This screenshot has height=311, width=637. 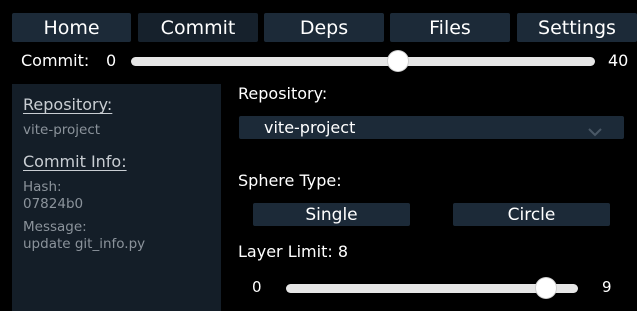 What do you see at coordinates (618, 60) in the screenshot?
I see `commit-slider-max: 40` at bounding box center [618, 60].